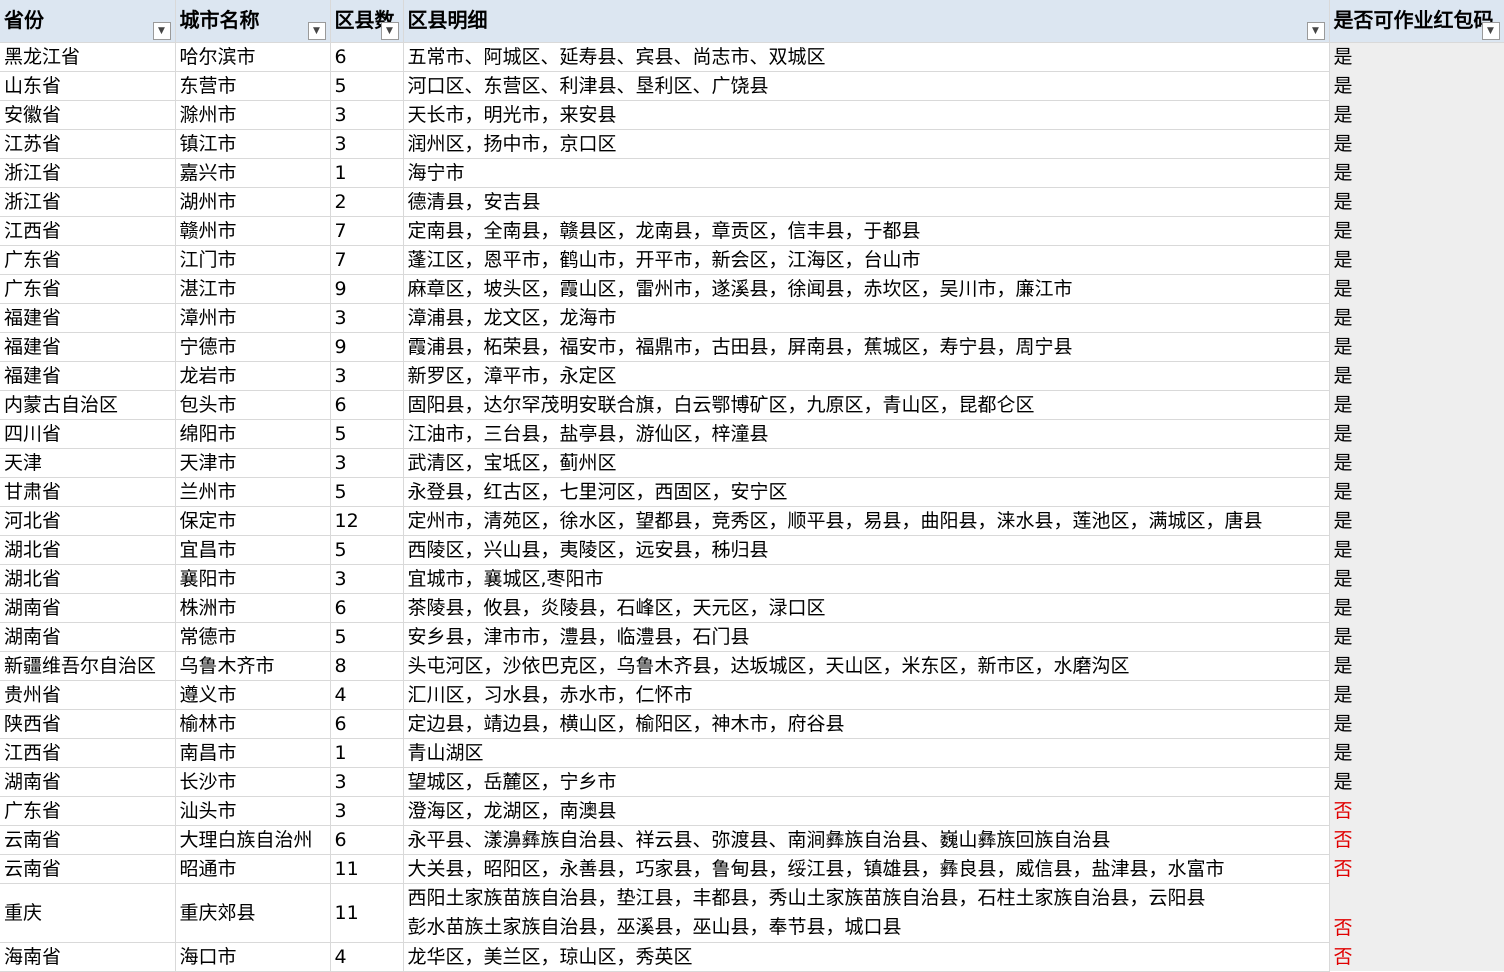 This screenshot has height=972, width=1504. I want to click on cell-city: 长沙市, so click(253, 782).